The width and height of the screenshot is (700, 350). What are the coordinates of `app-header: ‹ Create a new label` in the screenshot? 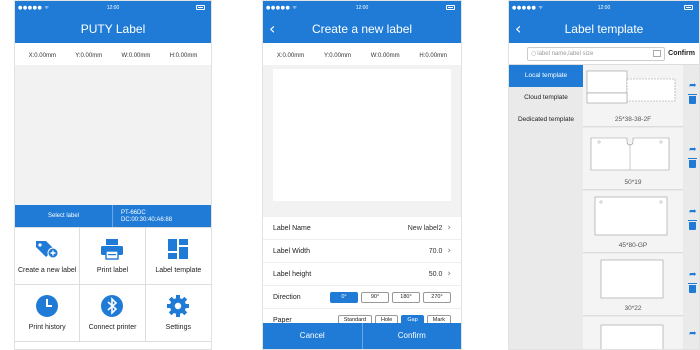 It's located at (362, 29).